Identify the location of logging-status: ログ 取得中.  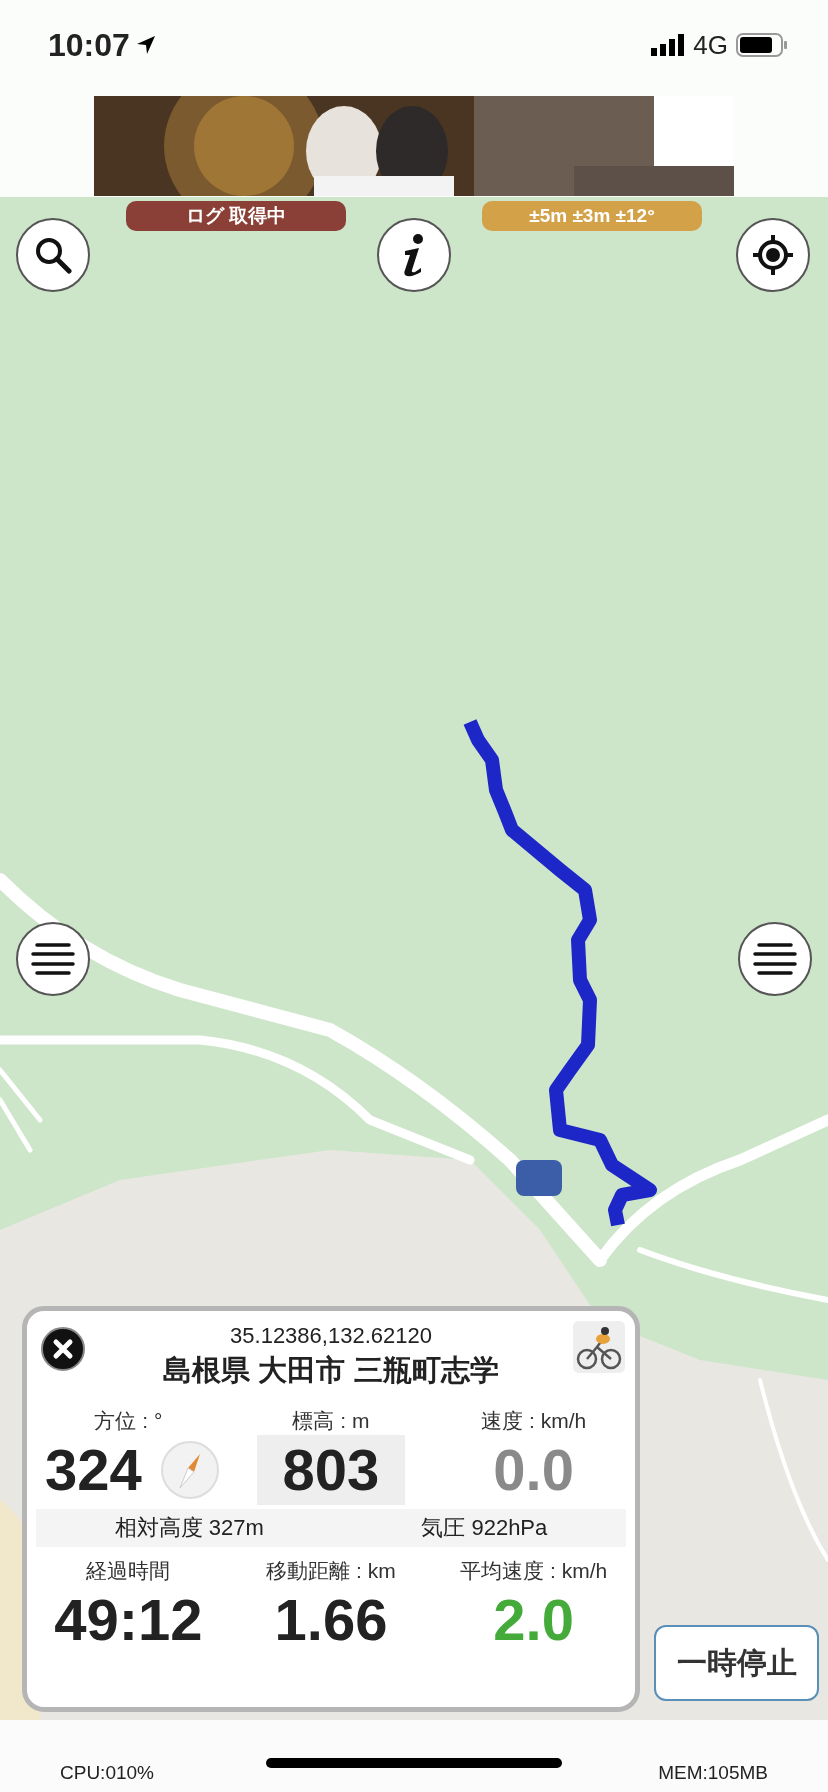
(236, 216).